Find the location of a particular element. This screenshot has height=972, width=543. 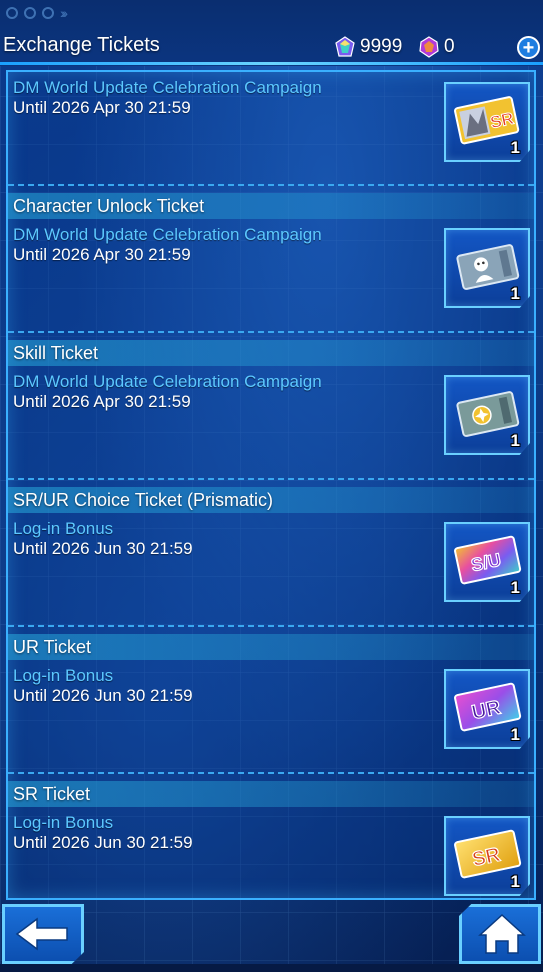

gem-counter: 9999 is located at coordinates (368, 47).